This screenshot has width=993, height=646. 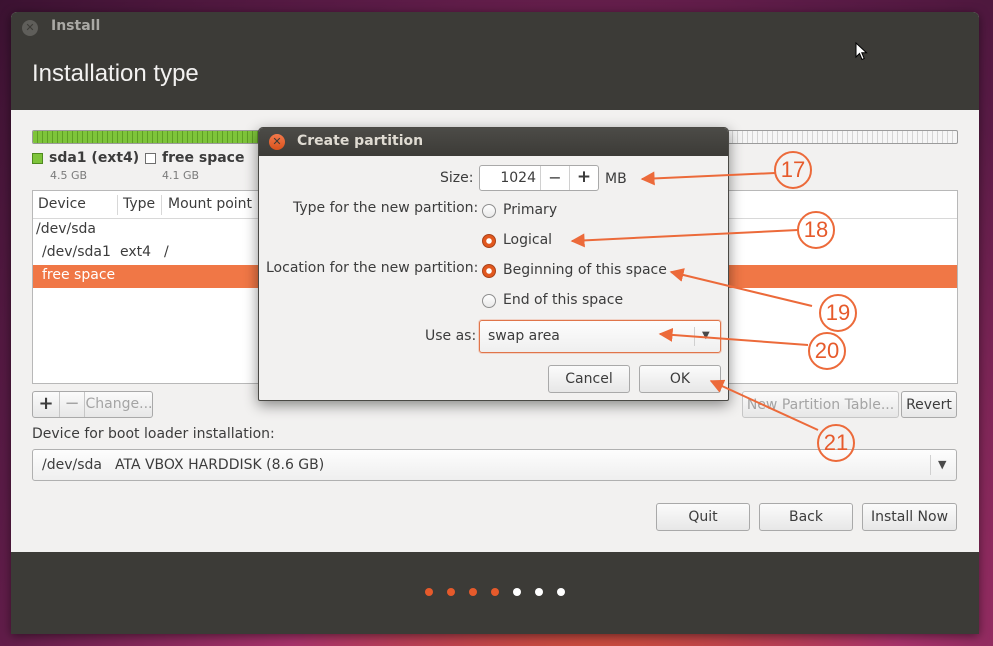 What do you see at coordinates (838, 313) in the screenshot?
I see `annotation-badge: 19` at bounding box center [838, 313].